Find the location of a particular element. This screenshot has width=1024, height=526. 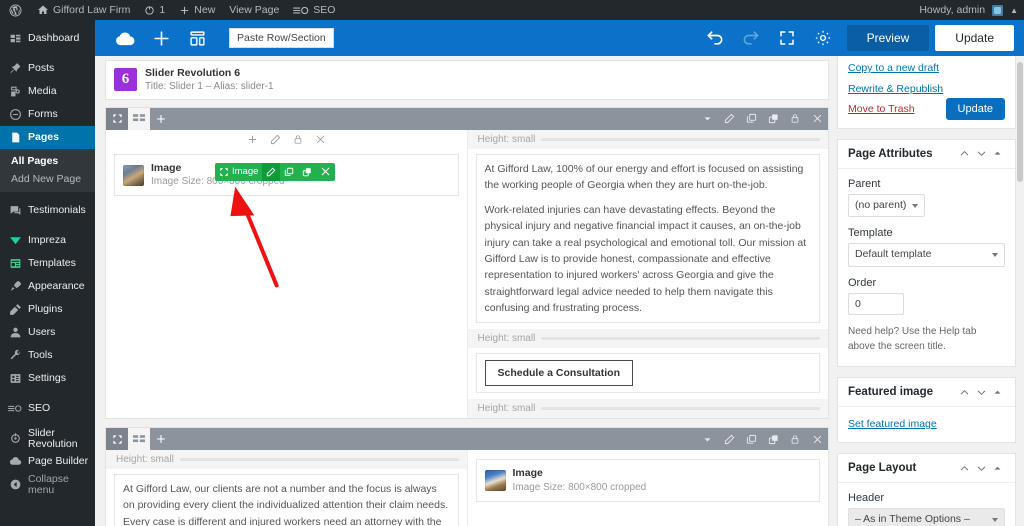

template-select: Default template is located at coordinates (926, 255).